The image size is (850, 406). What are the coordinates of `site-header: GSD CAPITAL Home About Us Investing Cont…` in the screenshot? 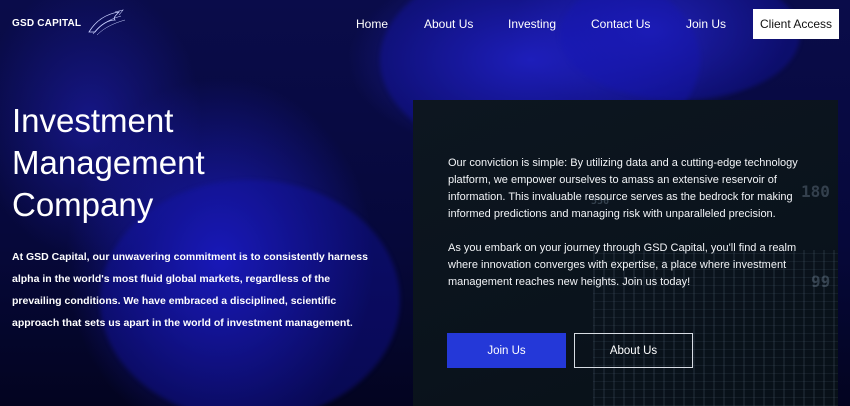 It's located at (425, 24).